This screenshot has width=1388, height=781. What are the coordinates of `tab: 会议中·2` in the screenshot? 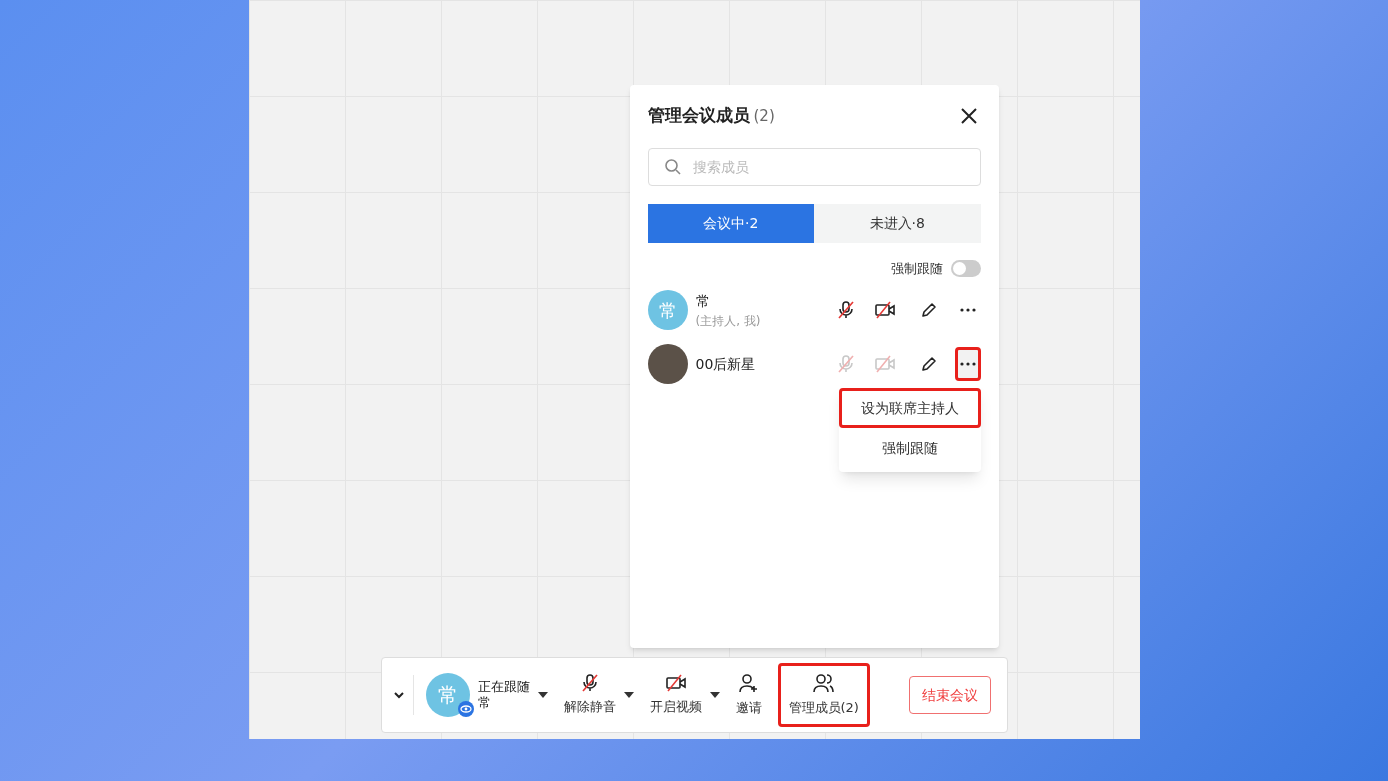 It's located at (730, 223).